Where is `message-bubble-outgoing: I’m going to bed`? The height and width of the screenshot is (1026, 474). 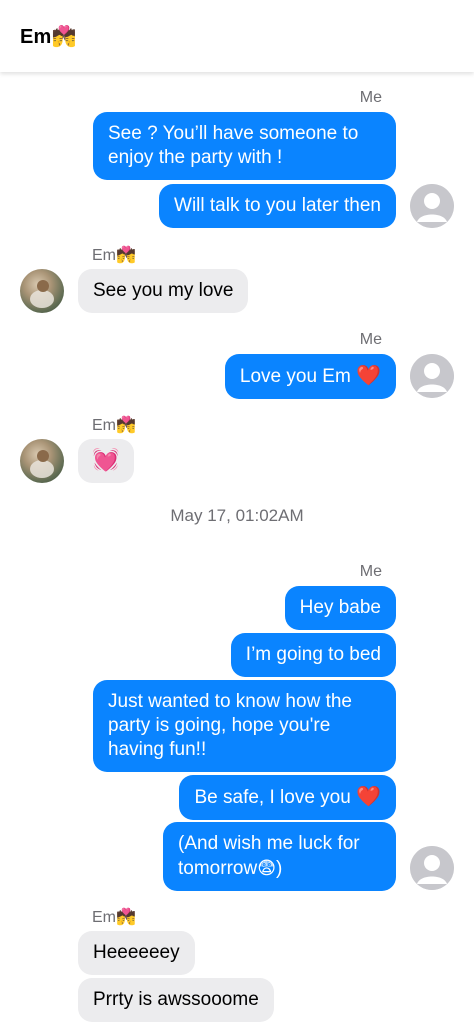
message-bubble-outgoing: I’m going to bed is located at coordinates (313, 655).